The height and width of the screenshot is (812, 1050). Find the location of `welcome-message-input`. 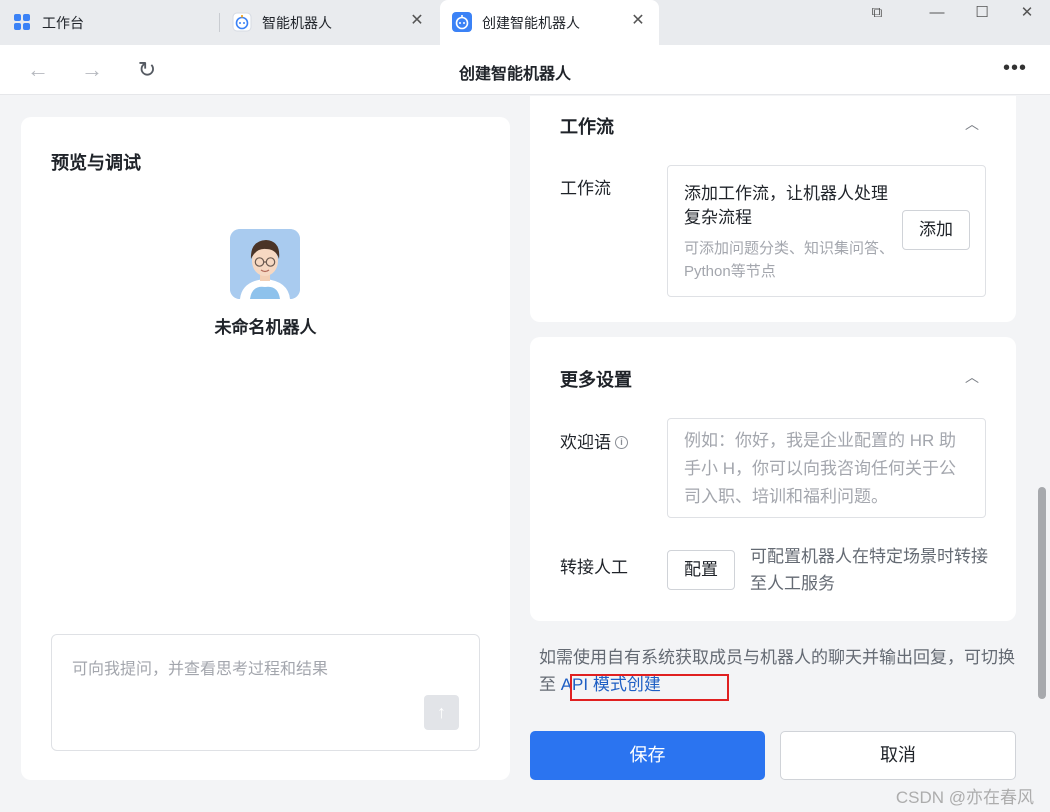

welcome-message-input is located at coordinates (826, 468).